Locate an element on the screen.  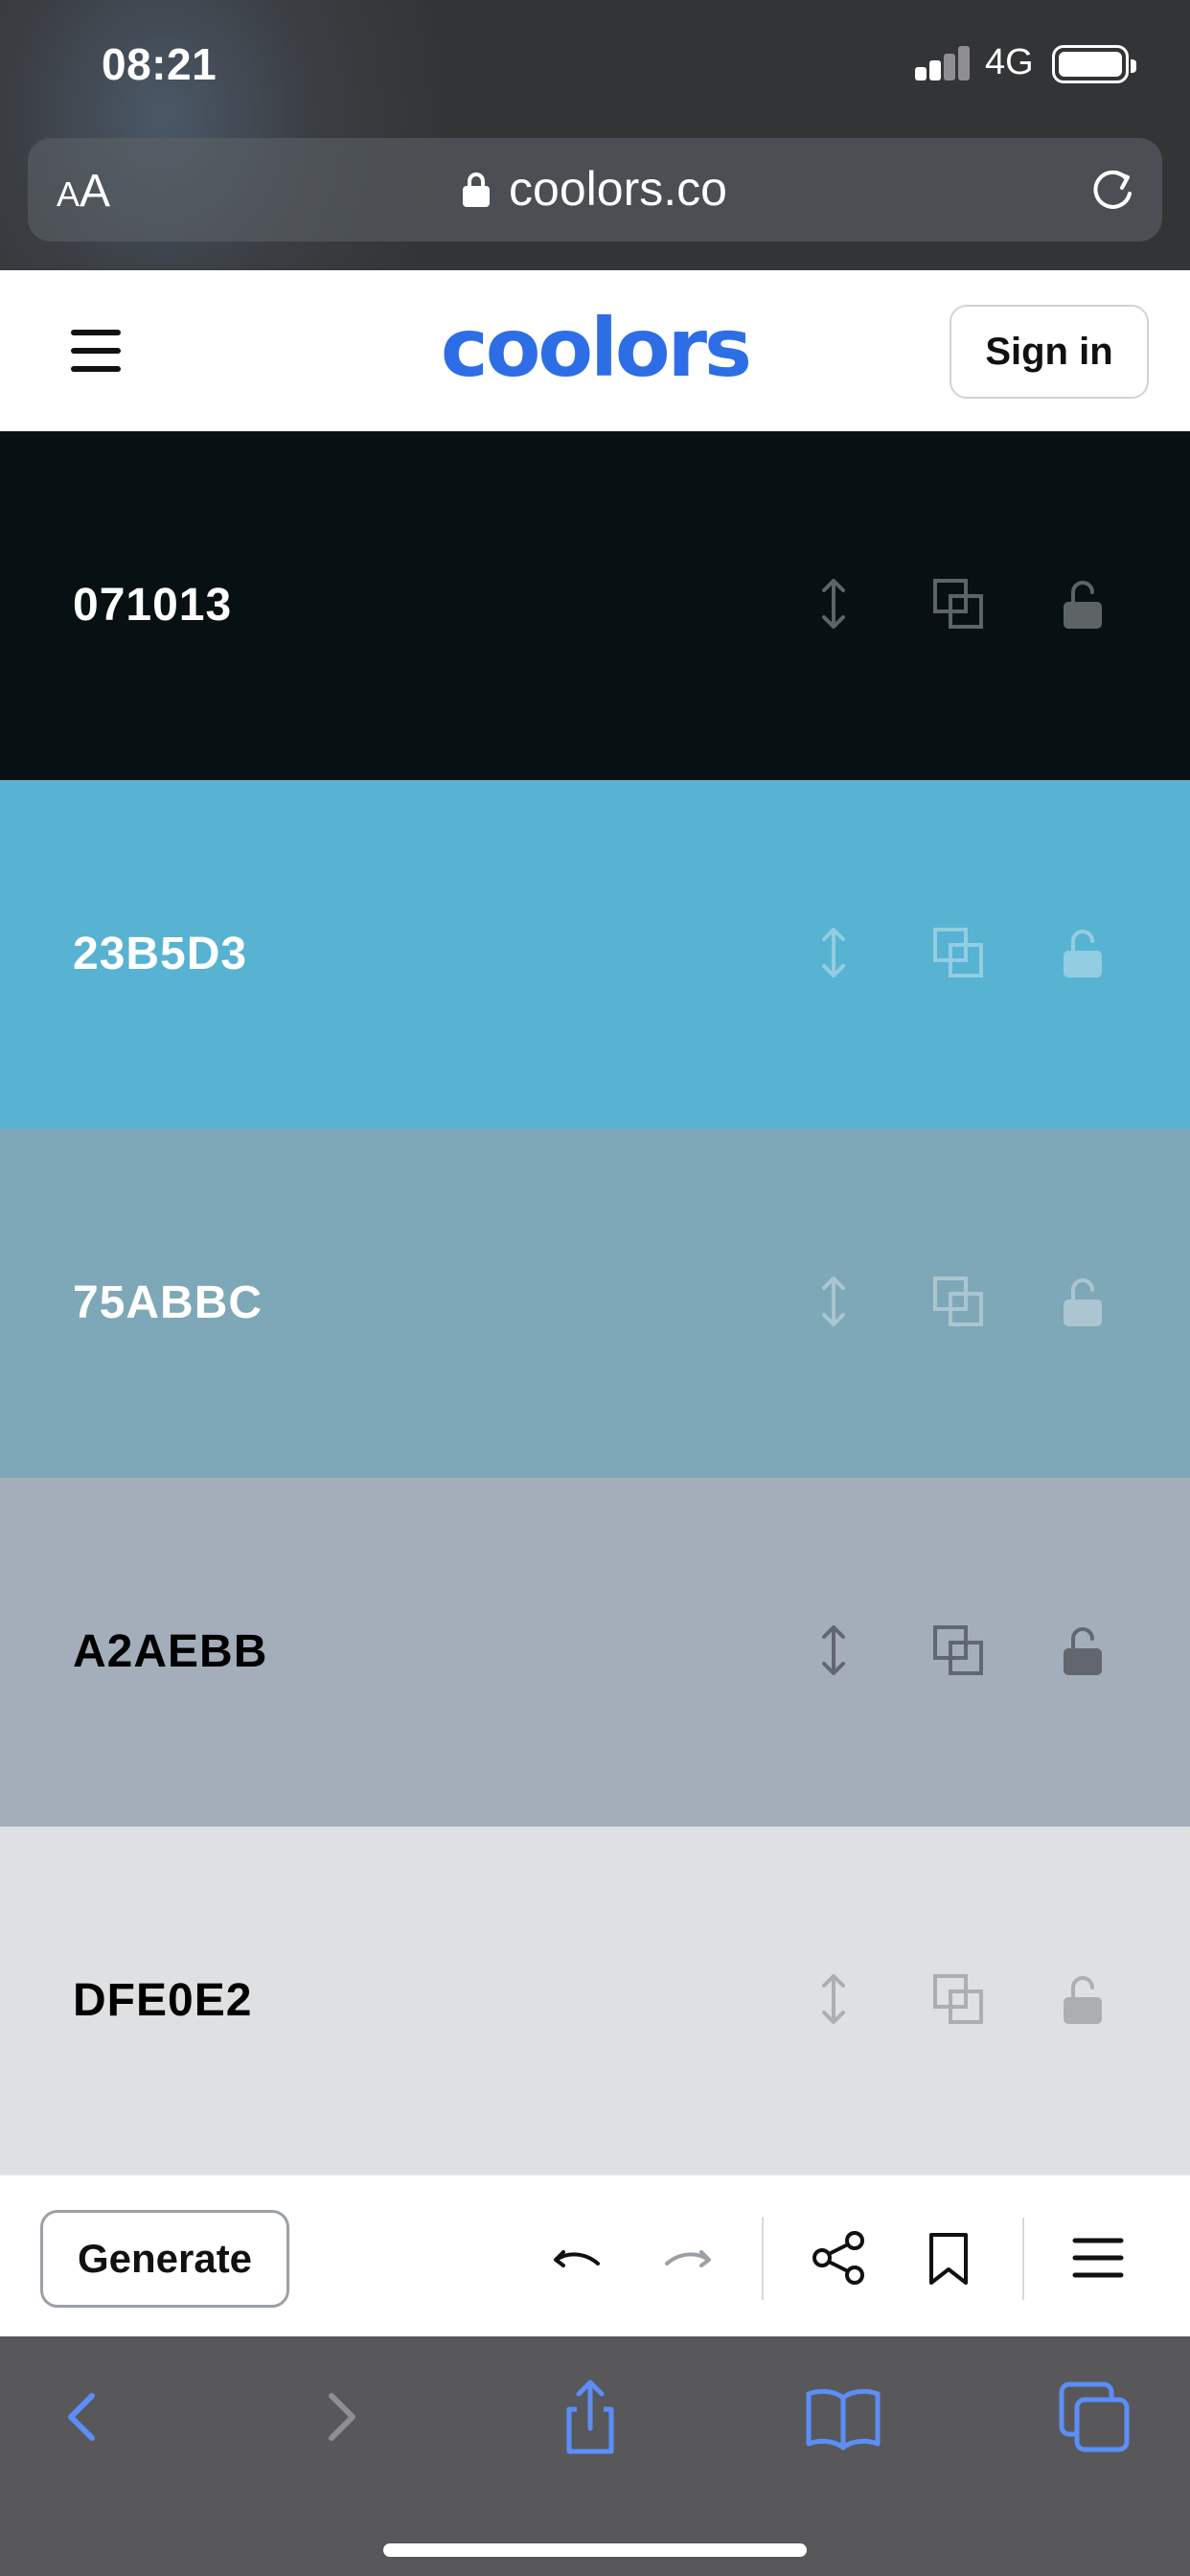
palette-toolbar: Generate is located at coordinates (595, 2255).